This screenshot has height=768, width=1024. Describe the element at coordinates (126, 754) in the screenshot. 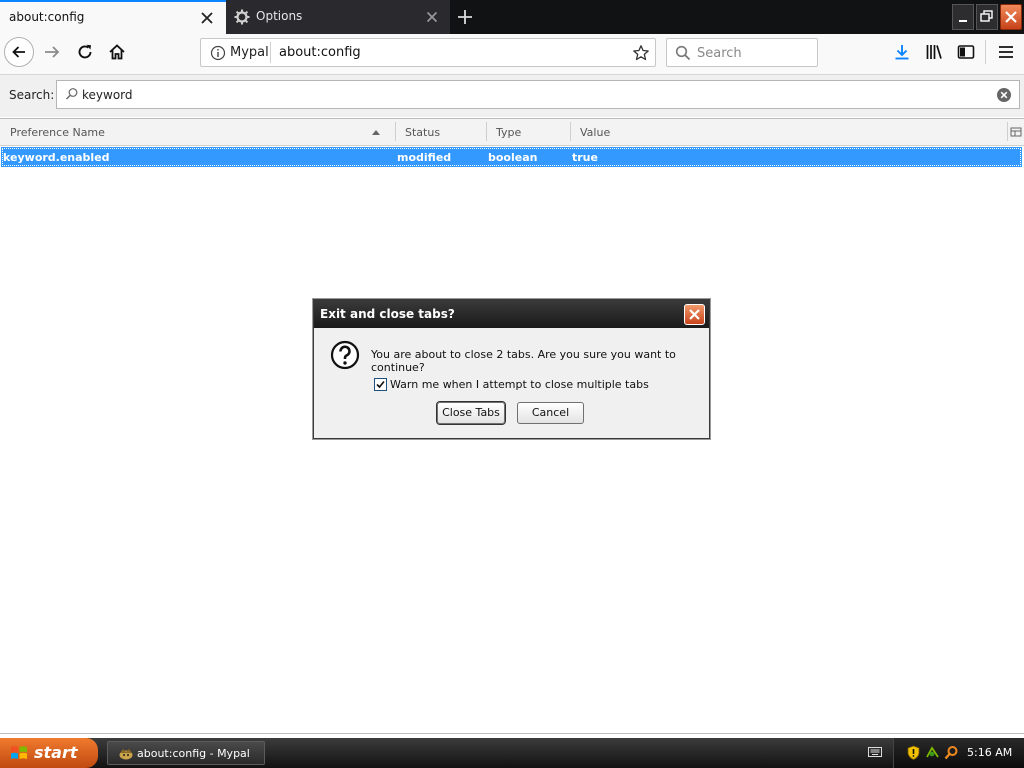

I see `mypal-app-icon` at that location.